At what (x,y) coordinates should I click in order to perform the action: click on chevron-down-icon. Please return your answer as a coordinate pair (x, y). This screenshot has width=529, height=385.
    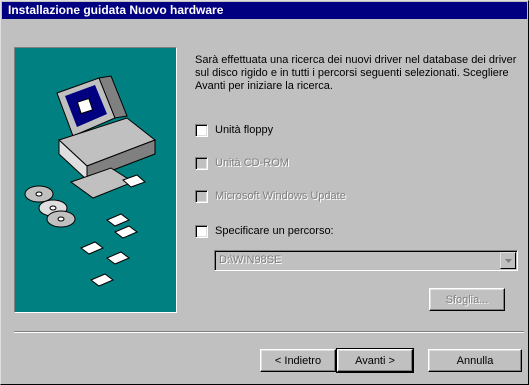
    Looking at the image, I should click on (508, 260).